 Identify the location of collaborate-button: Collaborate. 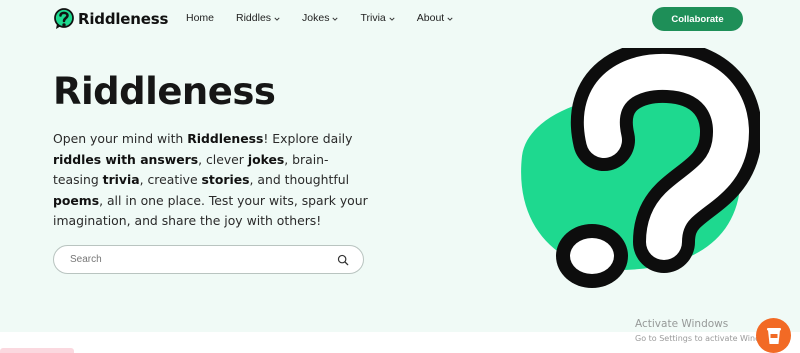
(697, 19).